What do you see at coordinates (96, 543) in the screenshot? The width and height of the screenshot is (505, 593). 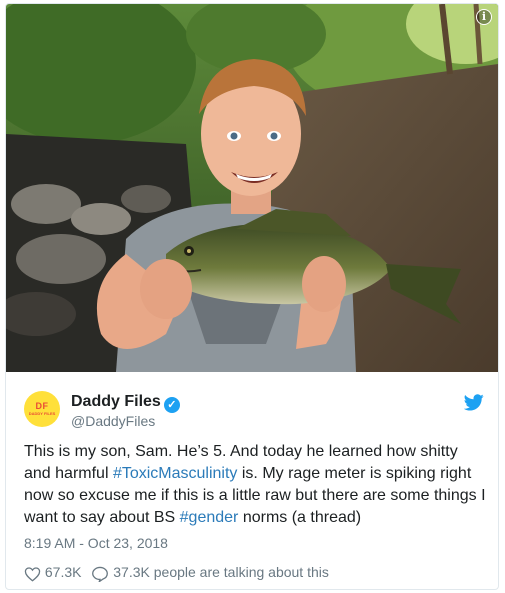 I see `tweet-timestamp: 8:19 AM - Oct 23, 2018` at bounding box center [96, 543].